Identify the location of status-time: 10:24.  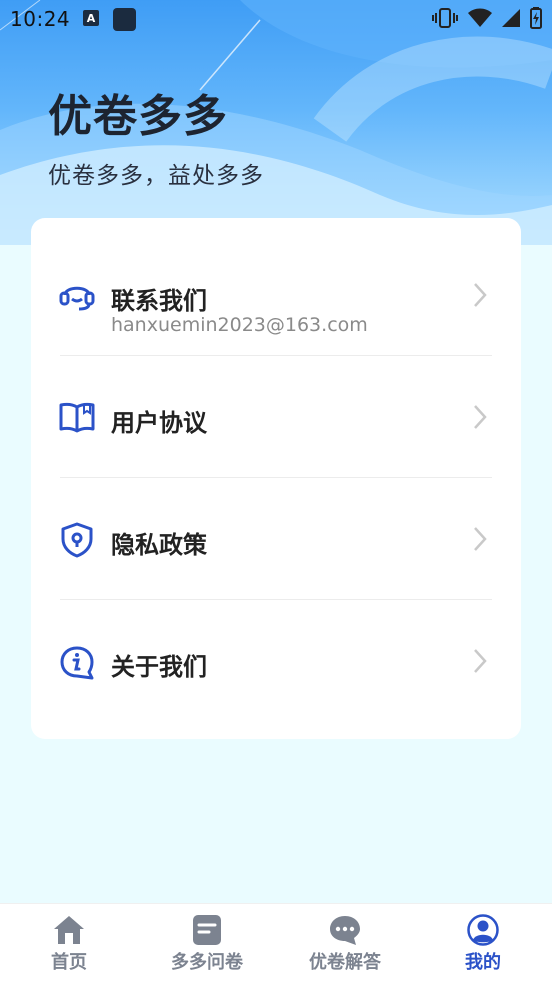
(40, 19).